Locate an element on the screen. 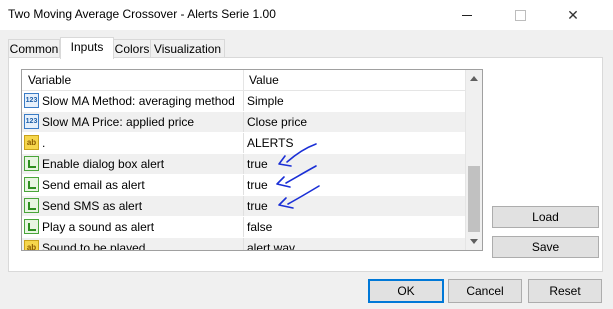  close-button: ✕ is located at coordinates (573, 15).